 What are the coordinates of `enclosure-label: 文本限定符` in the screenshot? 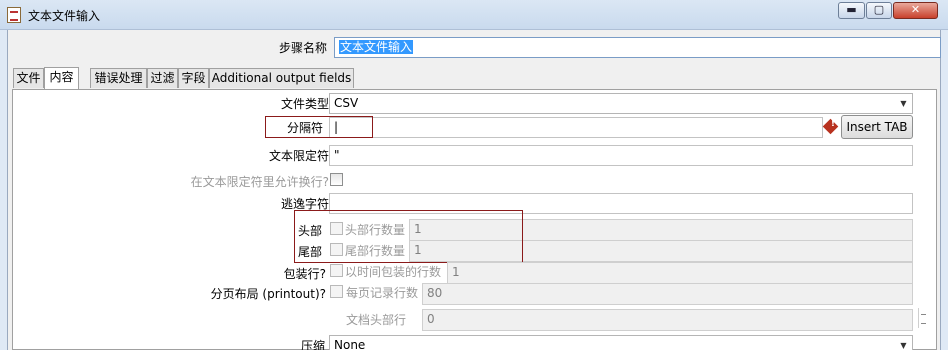 It's located at (298, 156).